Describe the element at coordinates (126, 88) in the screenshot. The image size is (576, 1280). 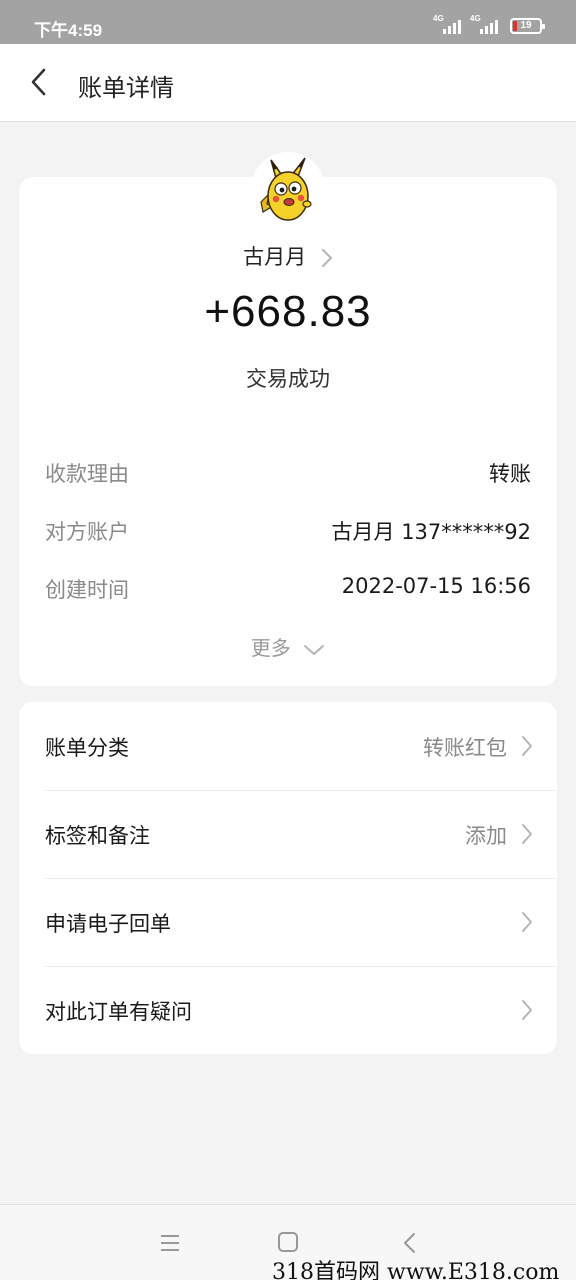
I see `page-title: 账单详情` at that location.